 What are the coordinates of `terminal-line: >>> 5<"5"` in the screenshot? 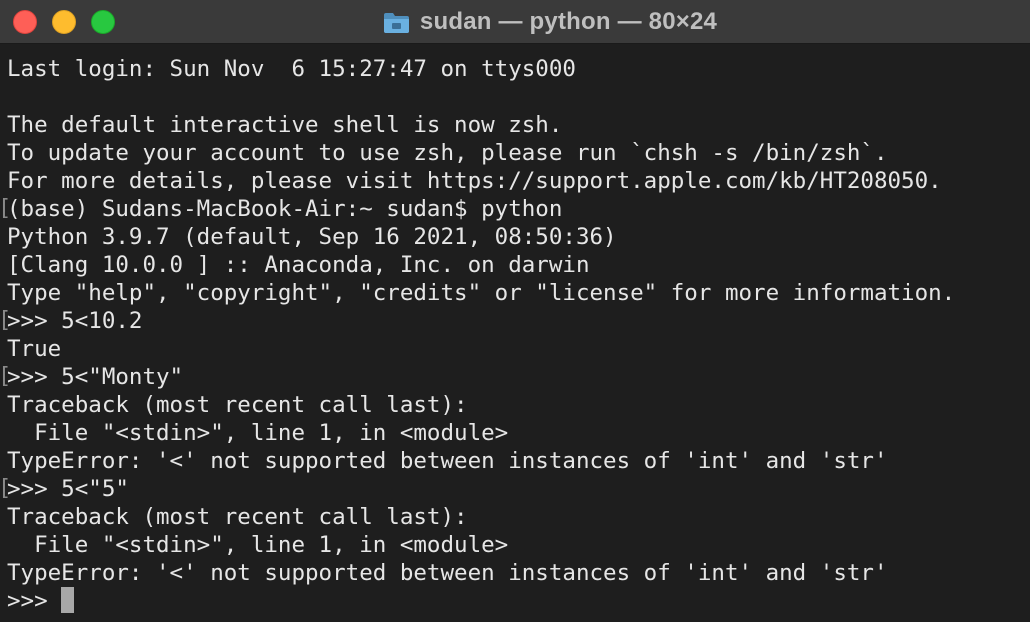 It's located at (515, 489).